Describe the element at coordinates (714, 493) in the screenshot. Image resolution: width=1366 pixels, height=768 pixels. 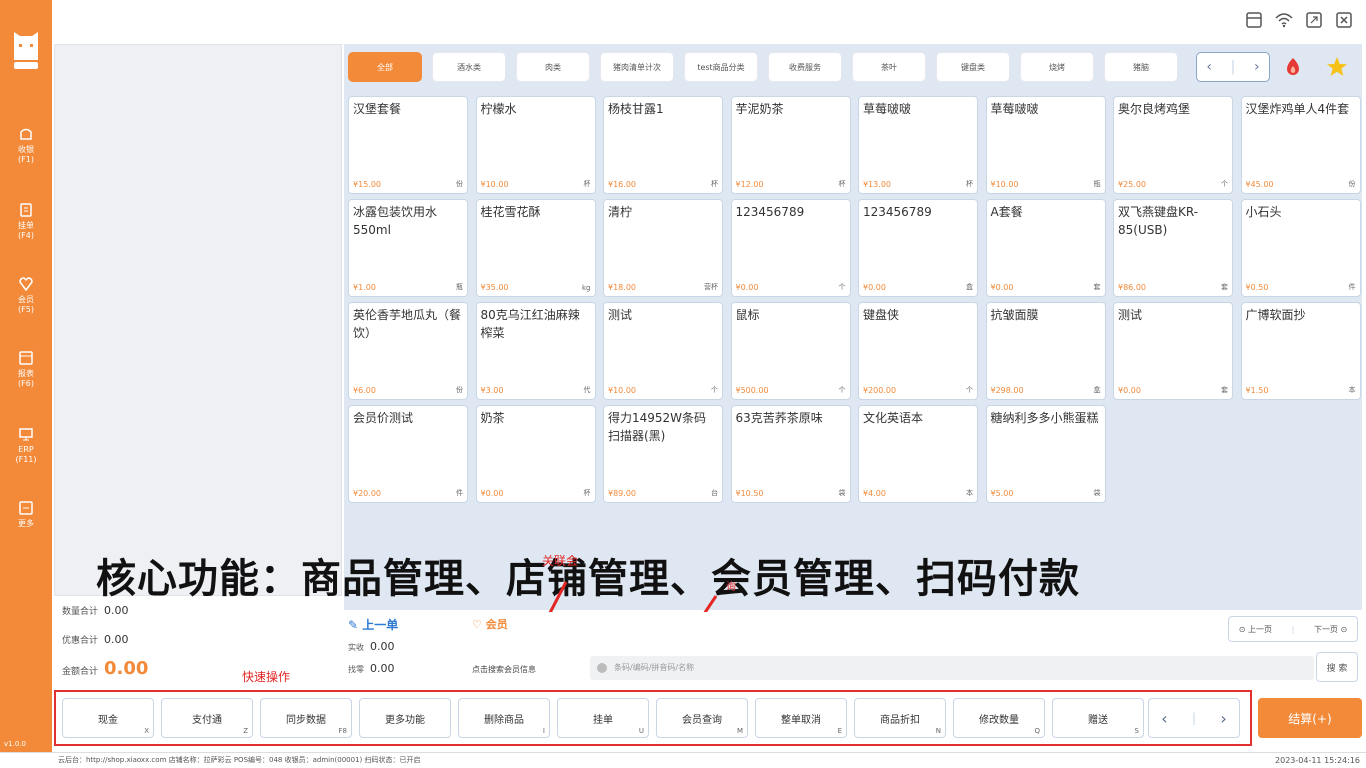
I see `product-unit: 台` at that location.